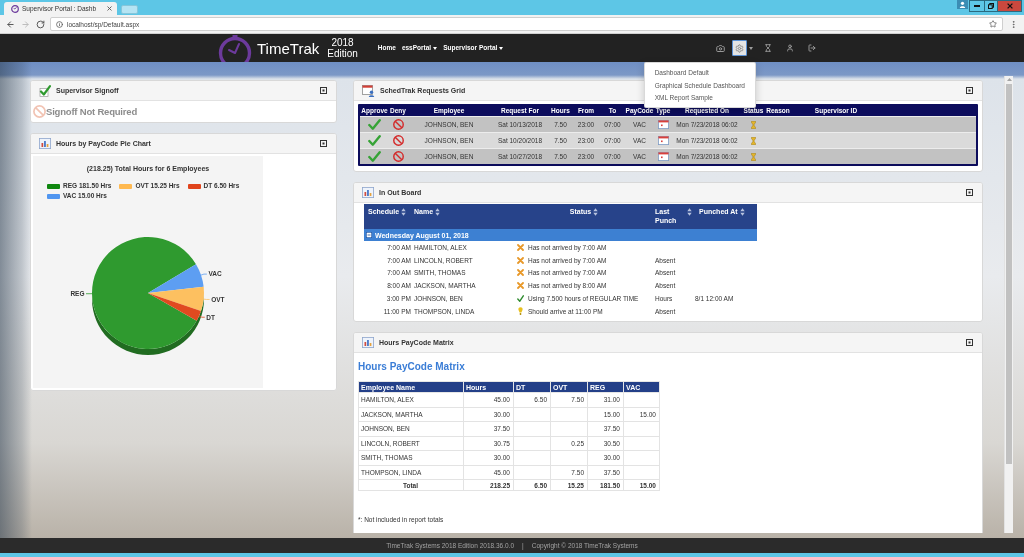  What do you see at coordinates (412, 366) in the screenshot?
I see `report-heading: Hours PayCode Matrix` at bounding box center [412, 366].